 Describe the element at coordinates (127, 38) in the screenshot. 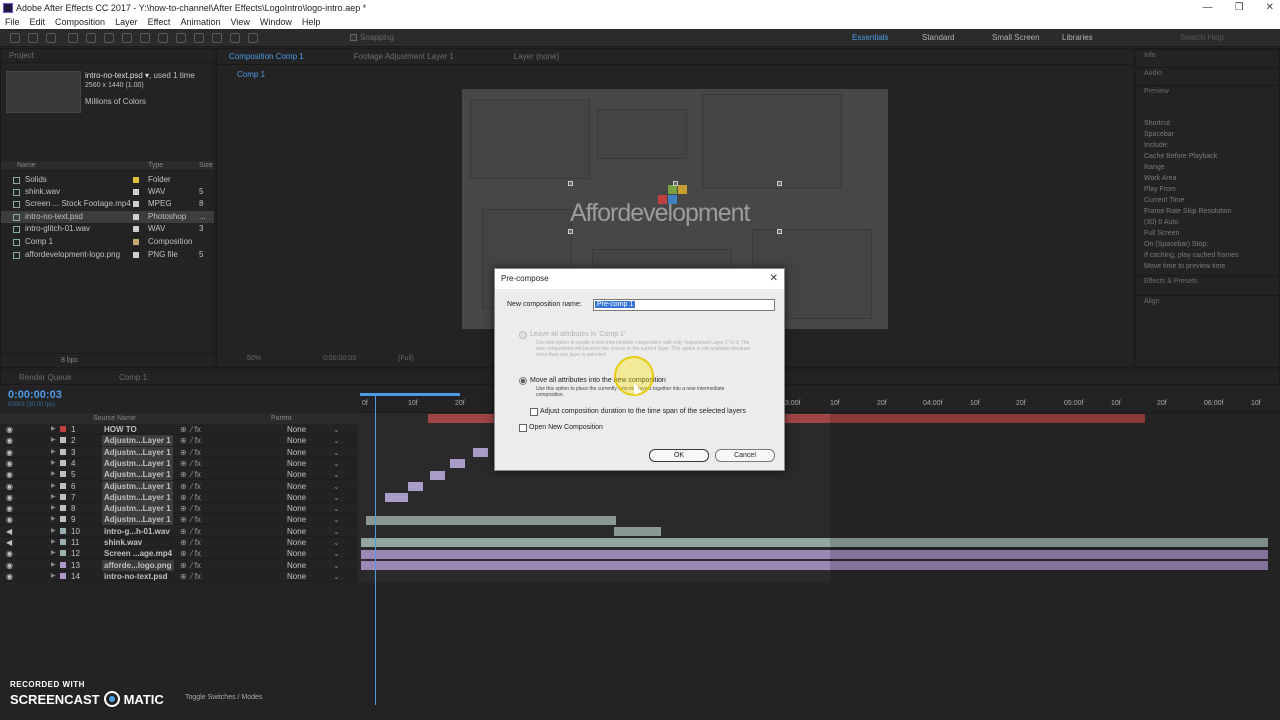

I see `mask-tool-icon` at that location.